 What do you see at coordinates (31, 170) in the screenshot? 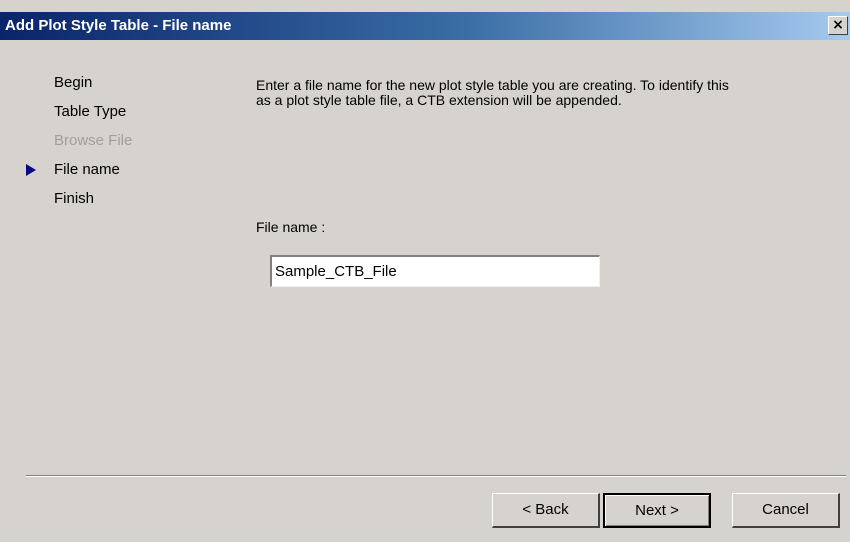
I see `current-step-arrow-icon` at bounding box center [31, 170].